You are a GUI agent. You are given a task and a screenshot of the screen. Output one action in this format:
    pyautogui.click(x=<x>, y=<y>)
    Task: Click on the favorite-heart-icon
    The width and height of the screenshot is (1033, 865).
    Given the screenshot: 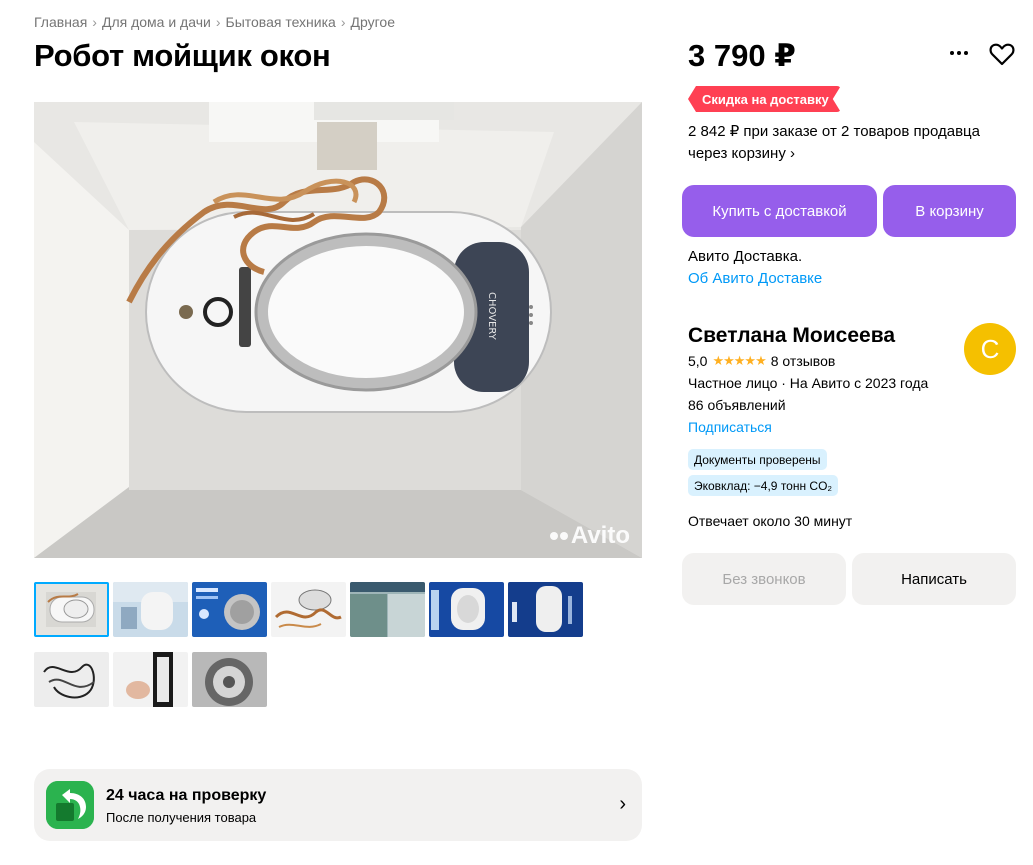 What is the action you would take?
    pyautogui.click(x=1002, y=54)
    